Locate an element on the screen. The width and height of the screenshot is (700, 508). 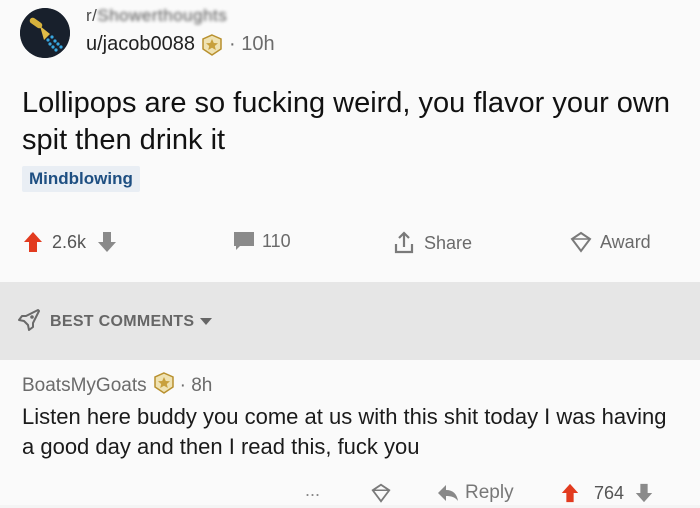
comment-vote-group: 764 is located at coordinates (607, 493).